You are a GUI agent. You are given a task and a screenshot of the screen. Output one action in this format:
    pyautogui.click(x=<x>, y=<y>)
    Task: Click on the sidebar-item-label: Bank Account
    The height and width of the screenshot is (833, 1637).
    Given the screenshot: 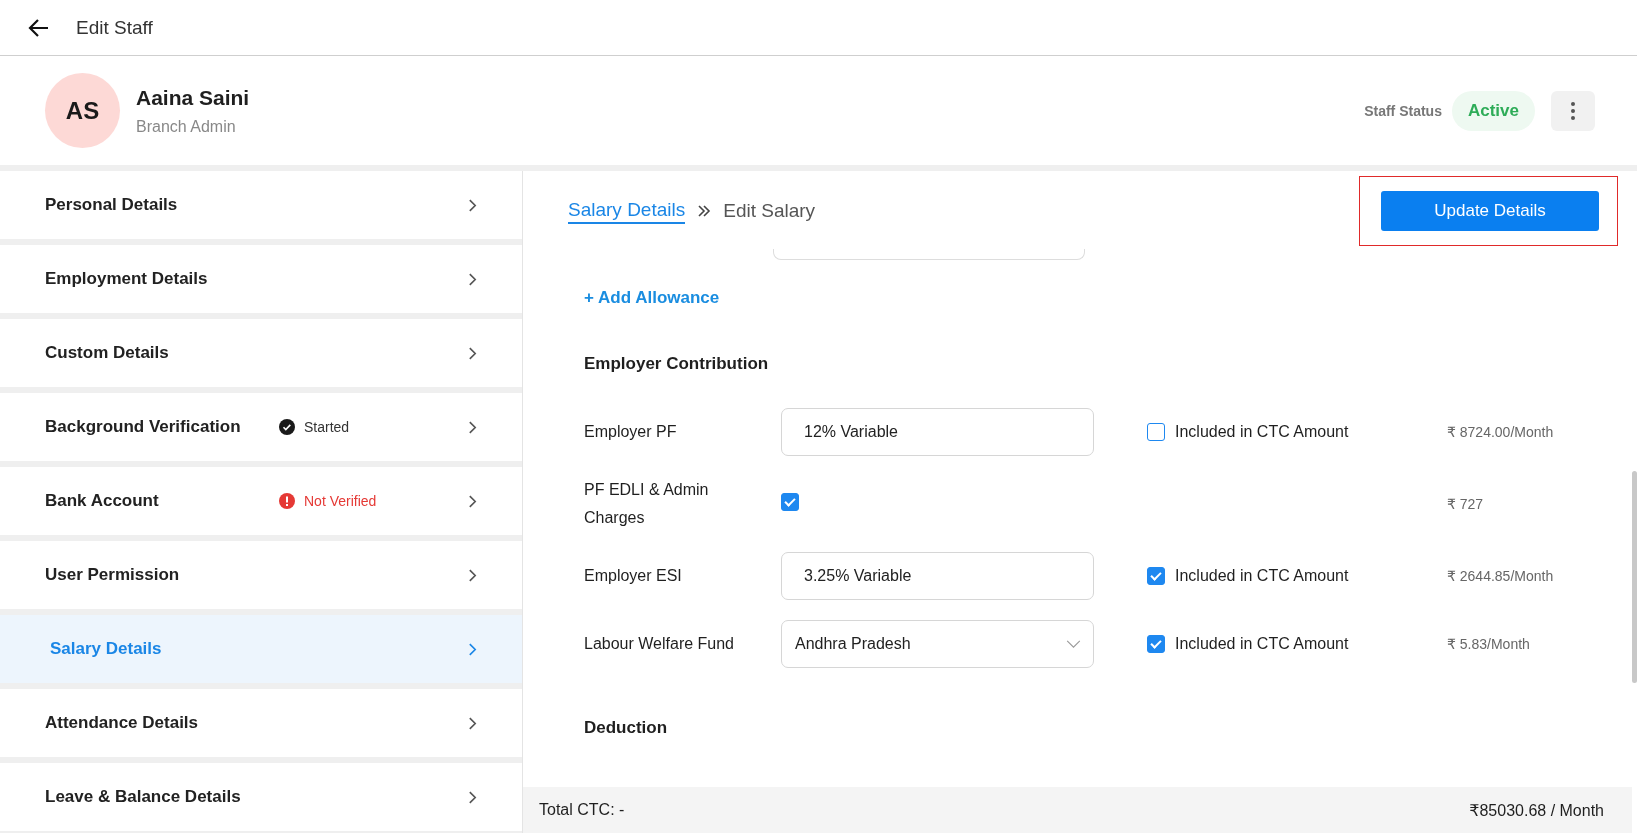 What is the action you would take?
    pyautogui.click(x=102, y=501)
    